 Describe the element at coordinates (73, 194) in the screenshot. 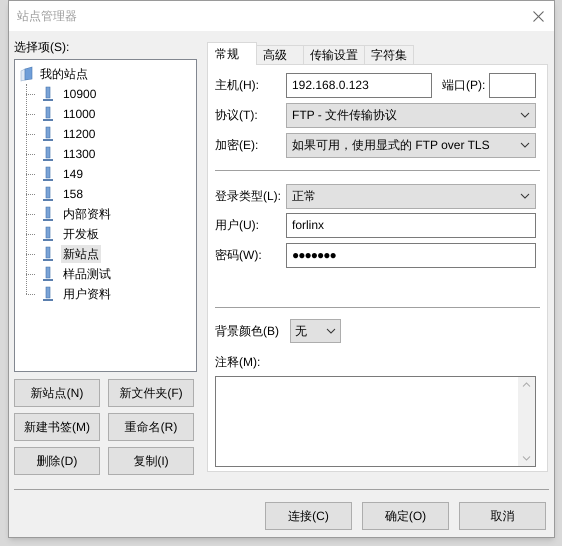

I see `tree-item: 158` at that location.